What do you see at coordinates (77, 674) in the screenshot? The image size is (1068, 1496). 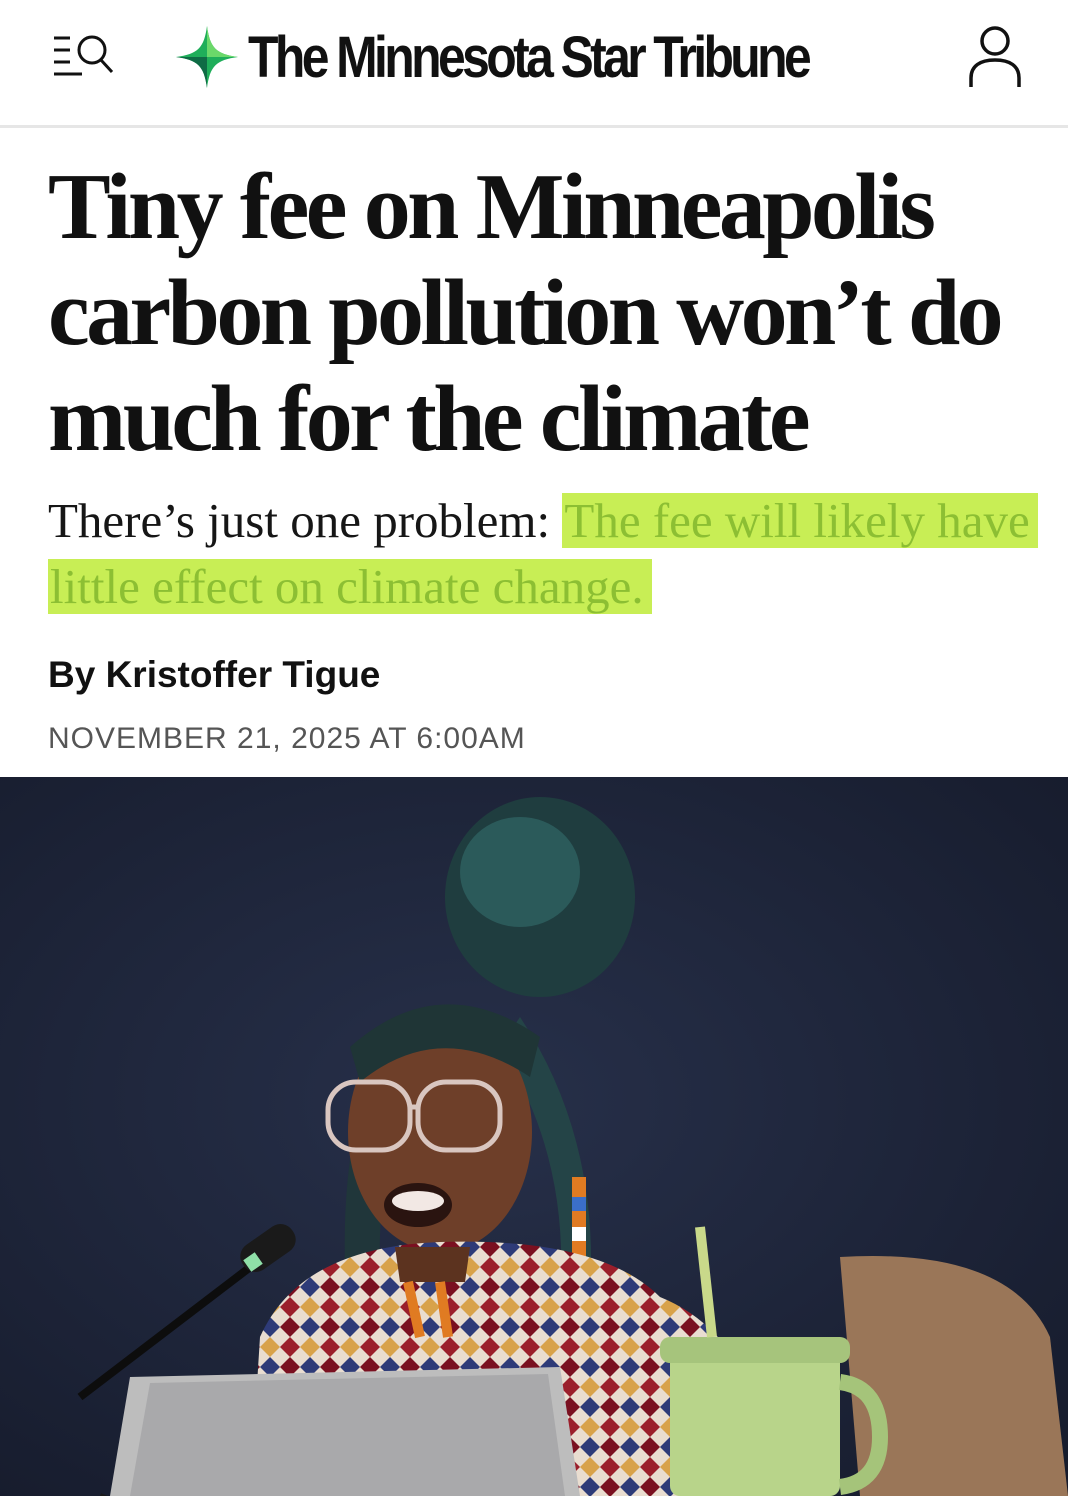 I see `byline-prefix: By` at bounding box center [77, 674].